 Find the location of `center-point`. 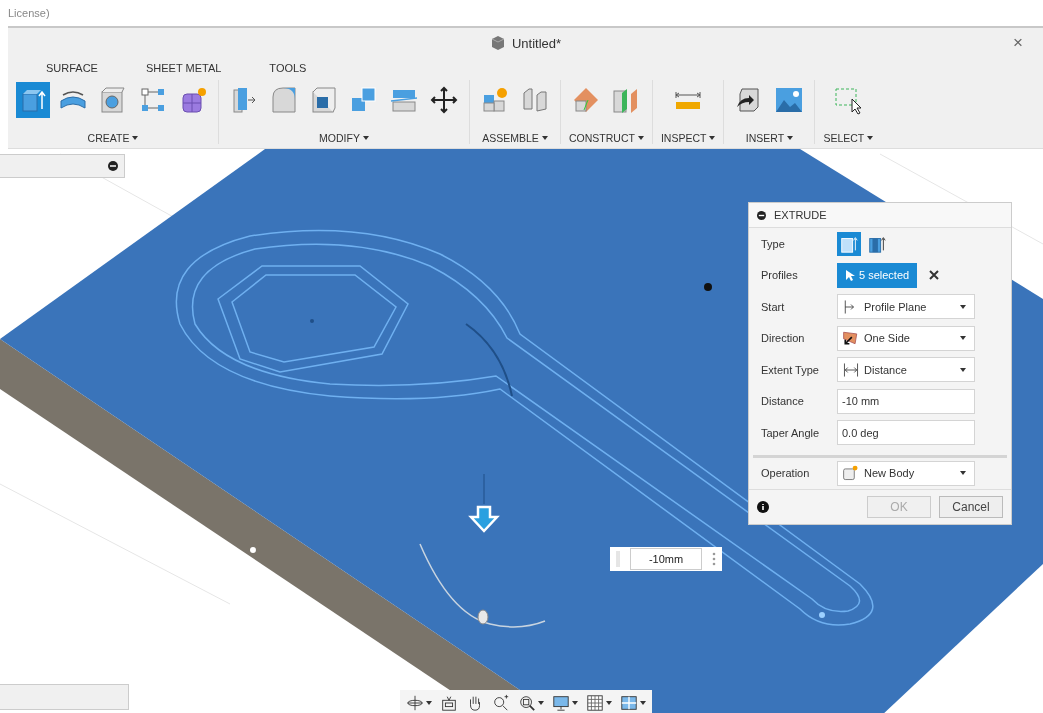

center-point is located at coordinates (312, 321).